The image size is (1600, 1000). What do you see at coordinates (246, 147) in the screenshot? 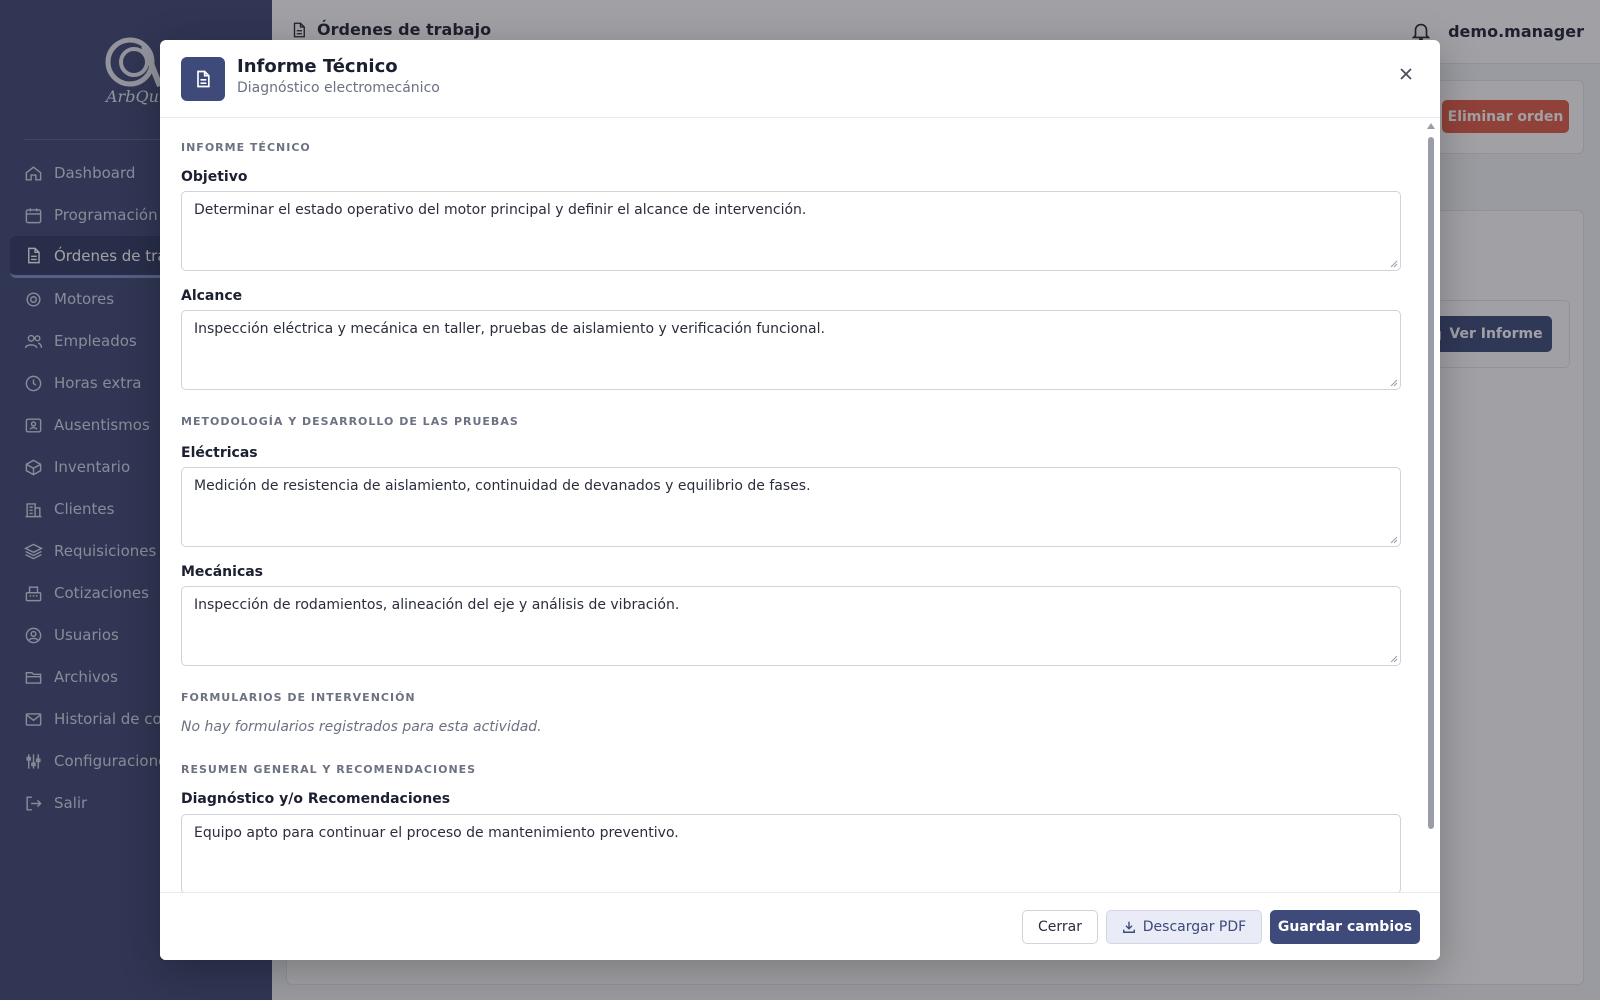
I see `section-heading-informe: INFORME TÉCNICO` at bounding box center [246, 147].